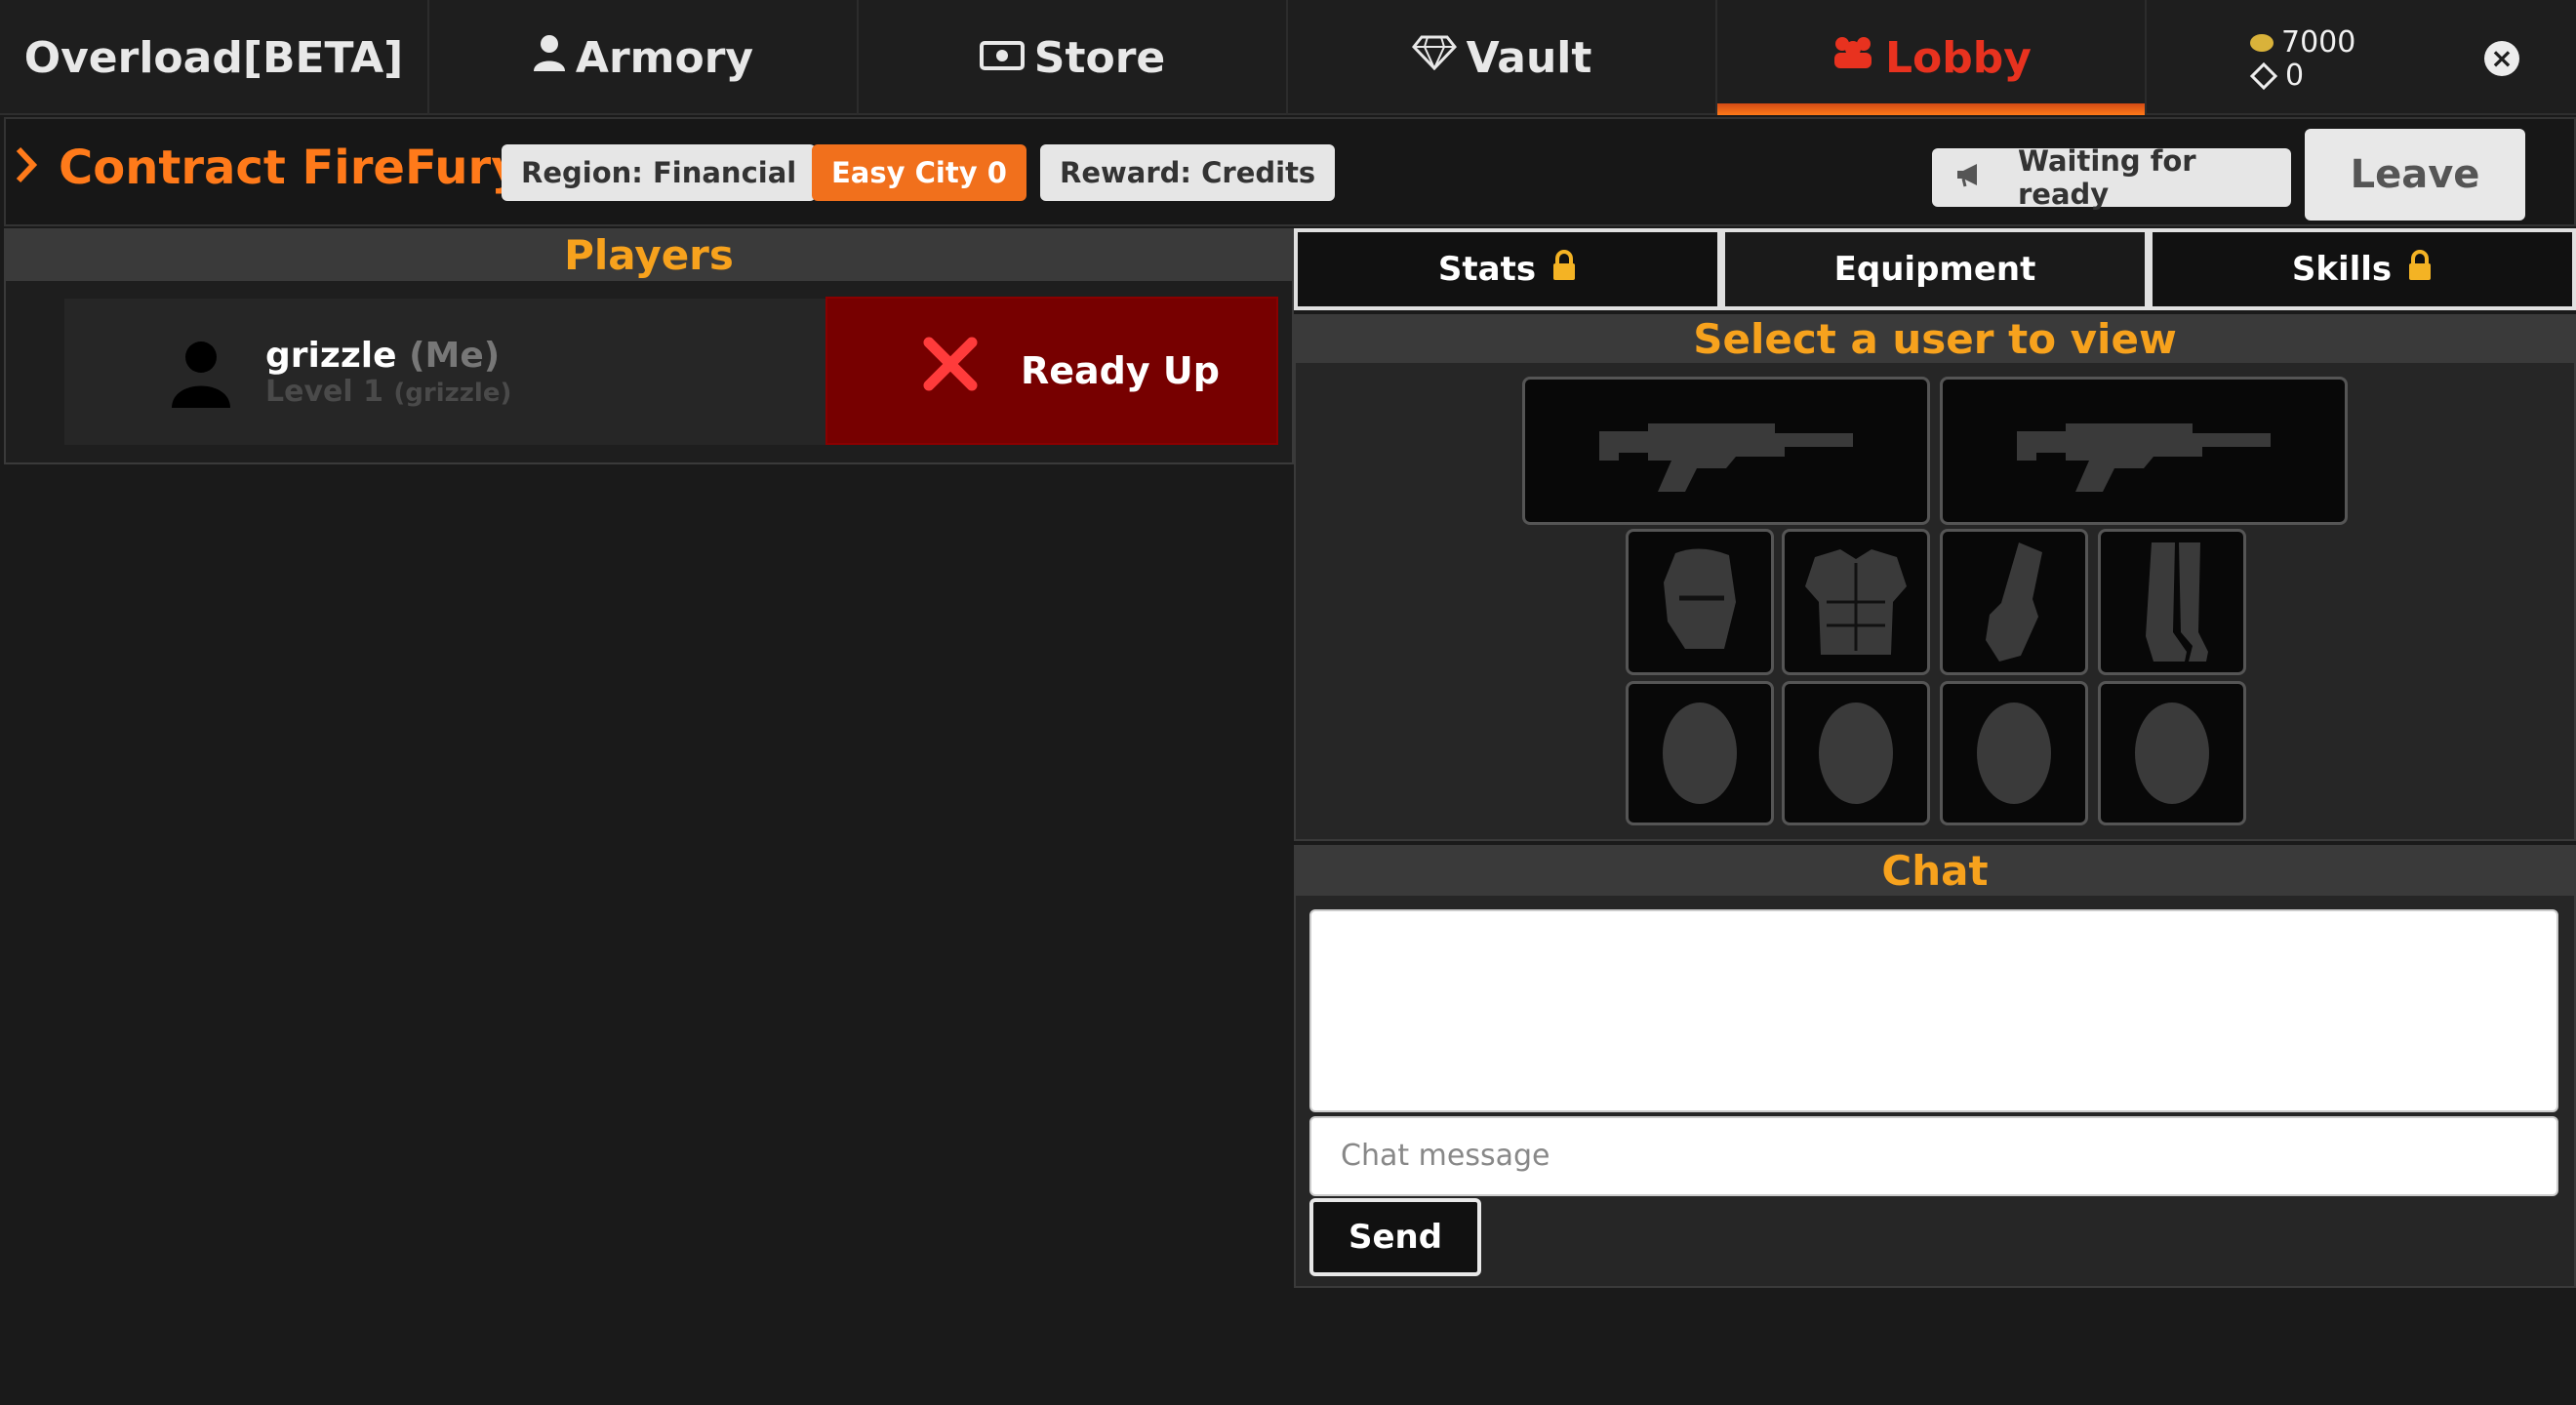 This screenshot has width=2576, height=1405. I want to click on tab-equipment-label: Equipment, so click(1934, 269).